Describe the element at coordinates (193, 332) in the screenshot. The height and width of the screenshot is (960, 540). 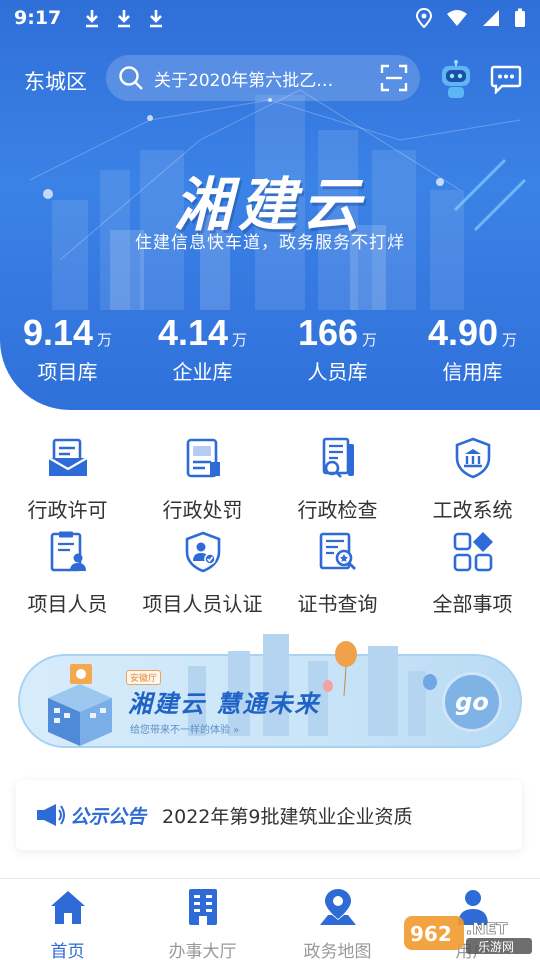
I see `stat-value: 4.14` at that location.